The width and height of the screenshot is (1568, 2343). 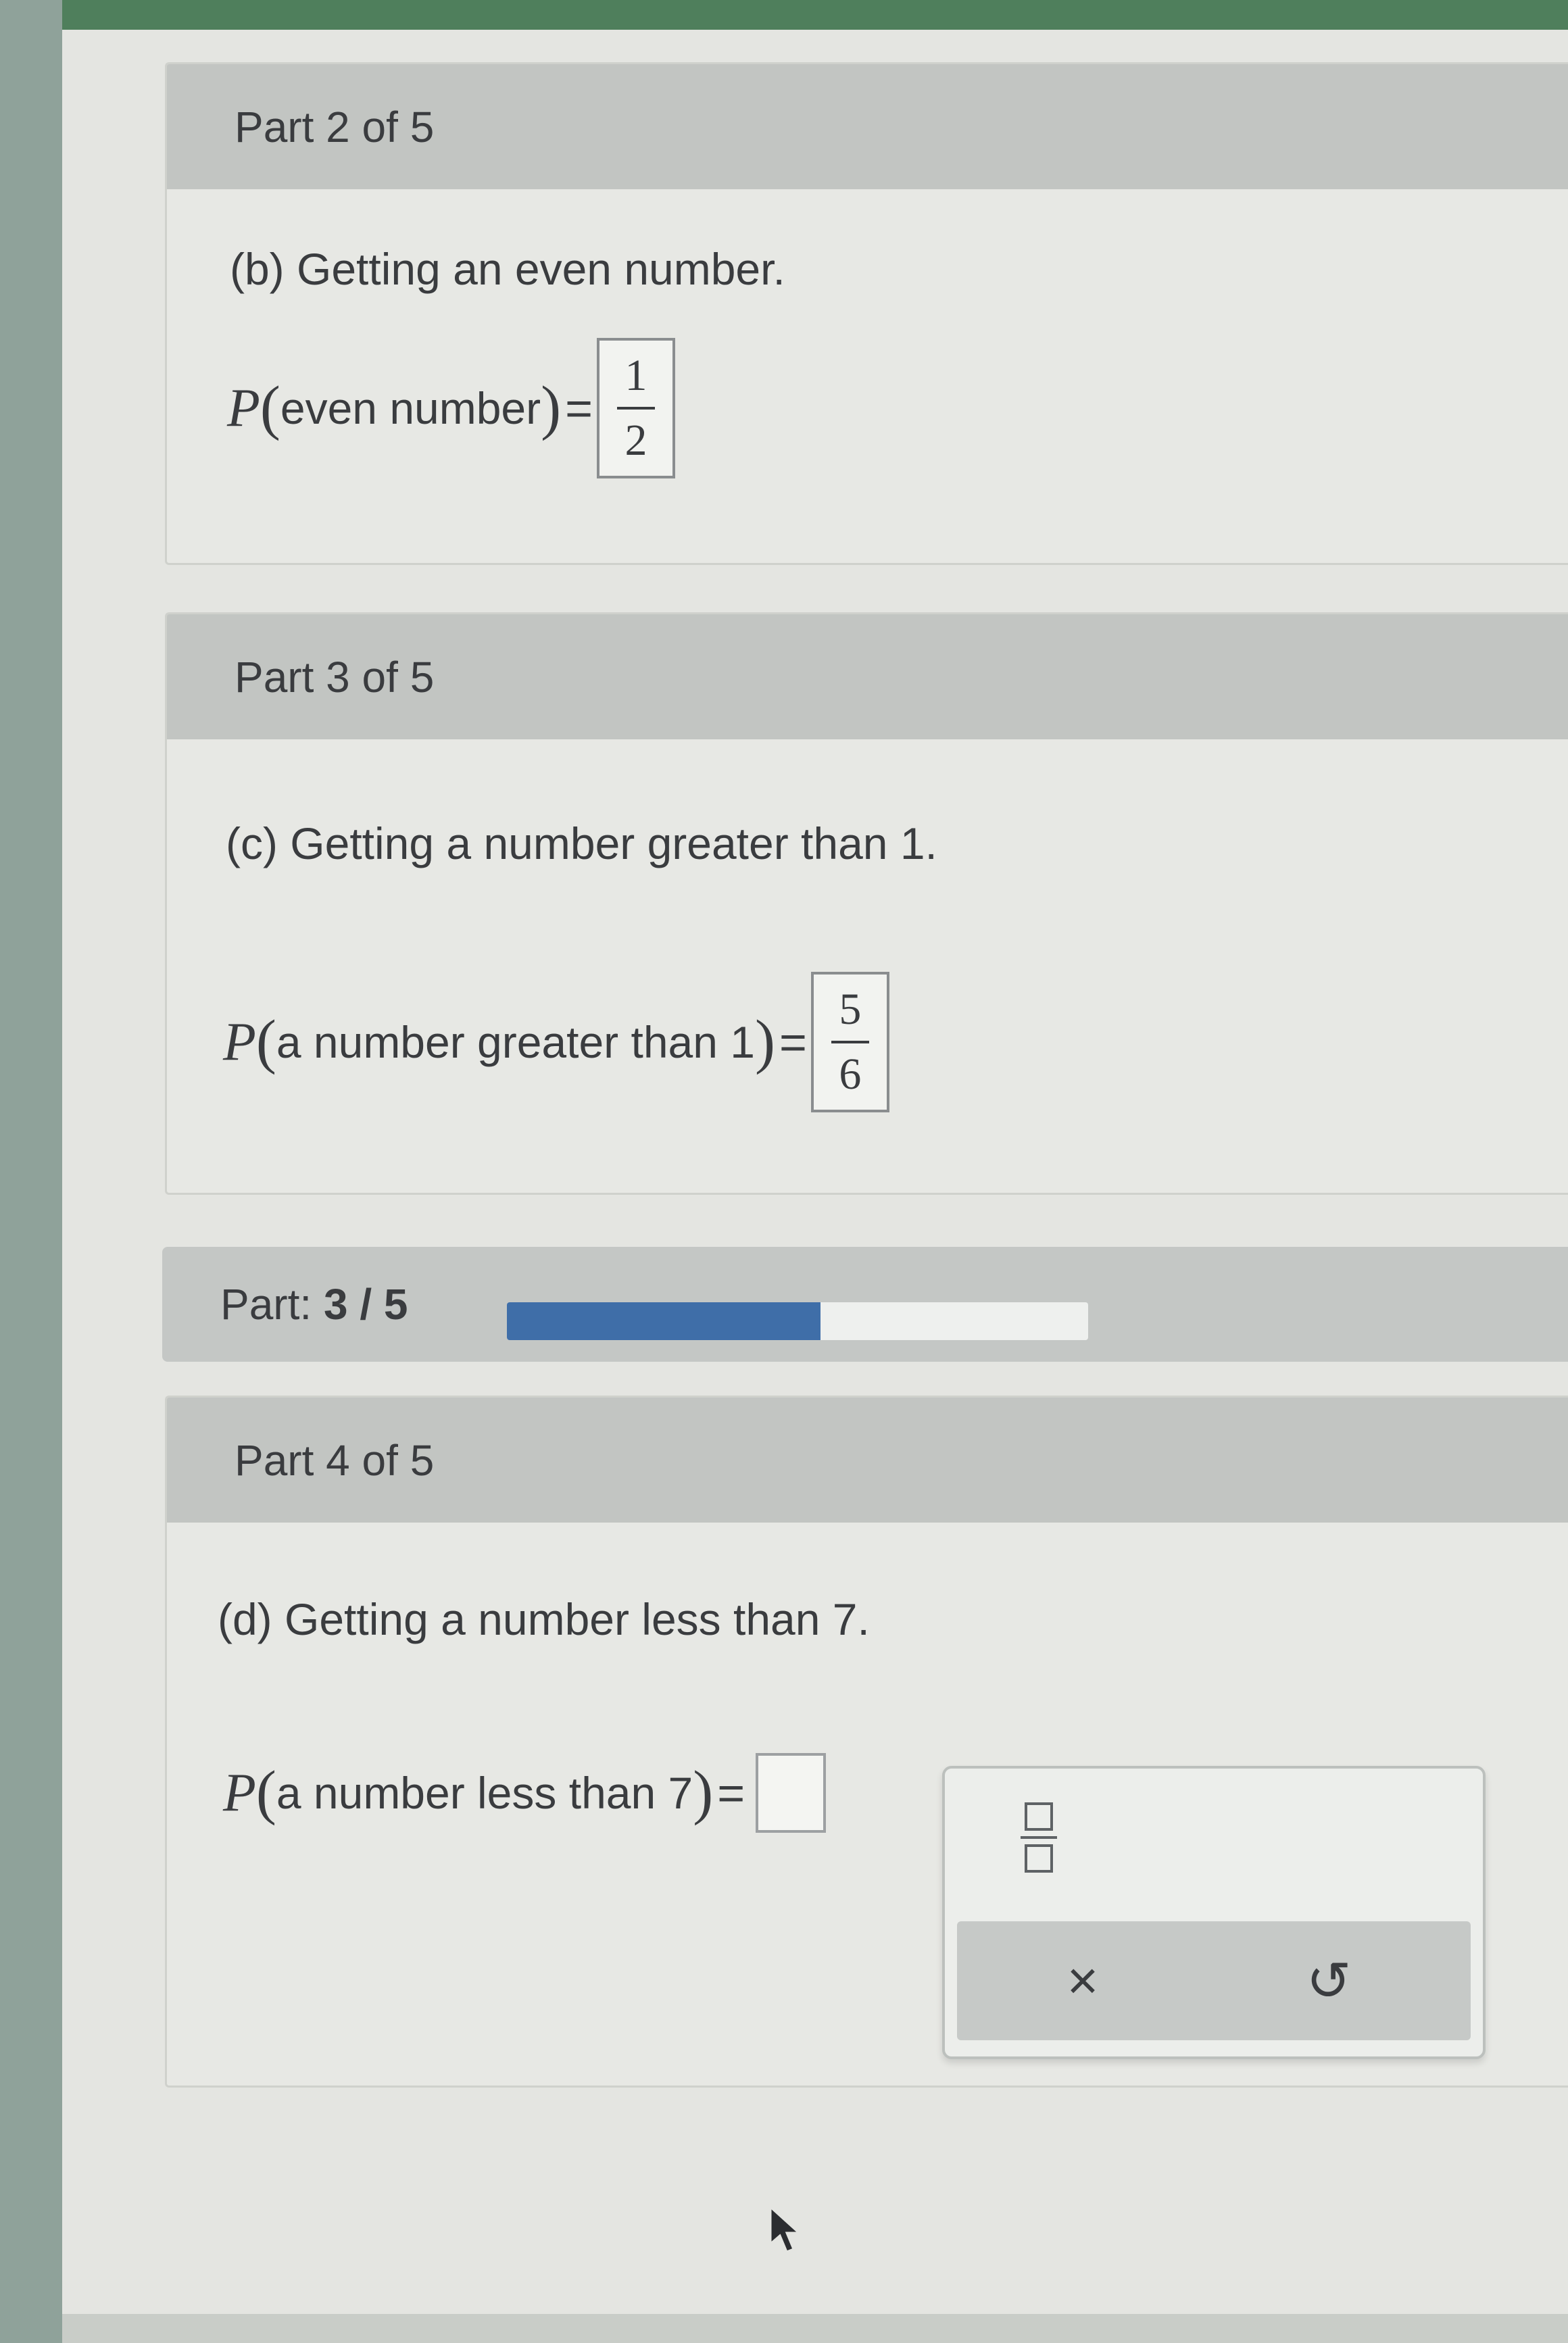 I want to click on clear-button: ×, so click(x=1083, y=1981).